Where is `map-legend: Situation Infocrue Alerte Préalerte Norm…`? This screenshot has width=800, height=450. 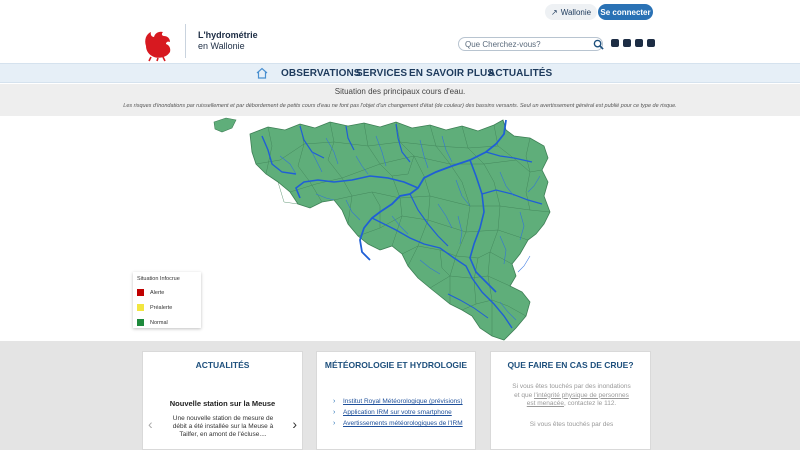 map-legend: Situation Infocrue Alerte Préalerte Norm… is located at coordinates (167, 300).